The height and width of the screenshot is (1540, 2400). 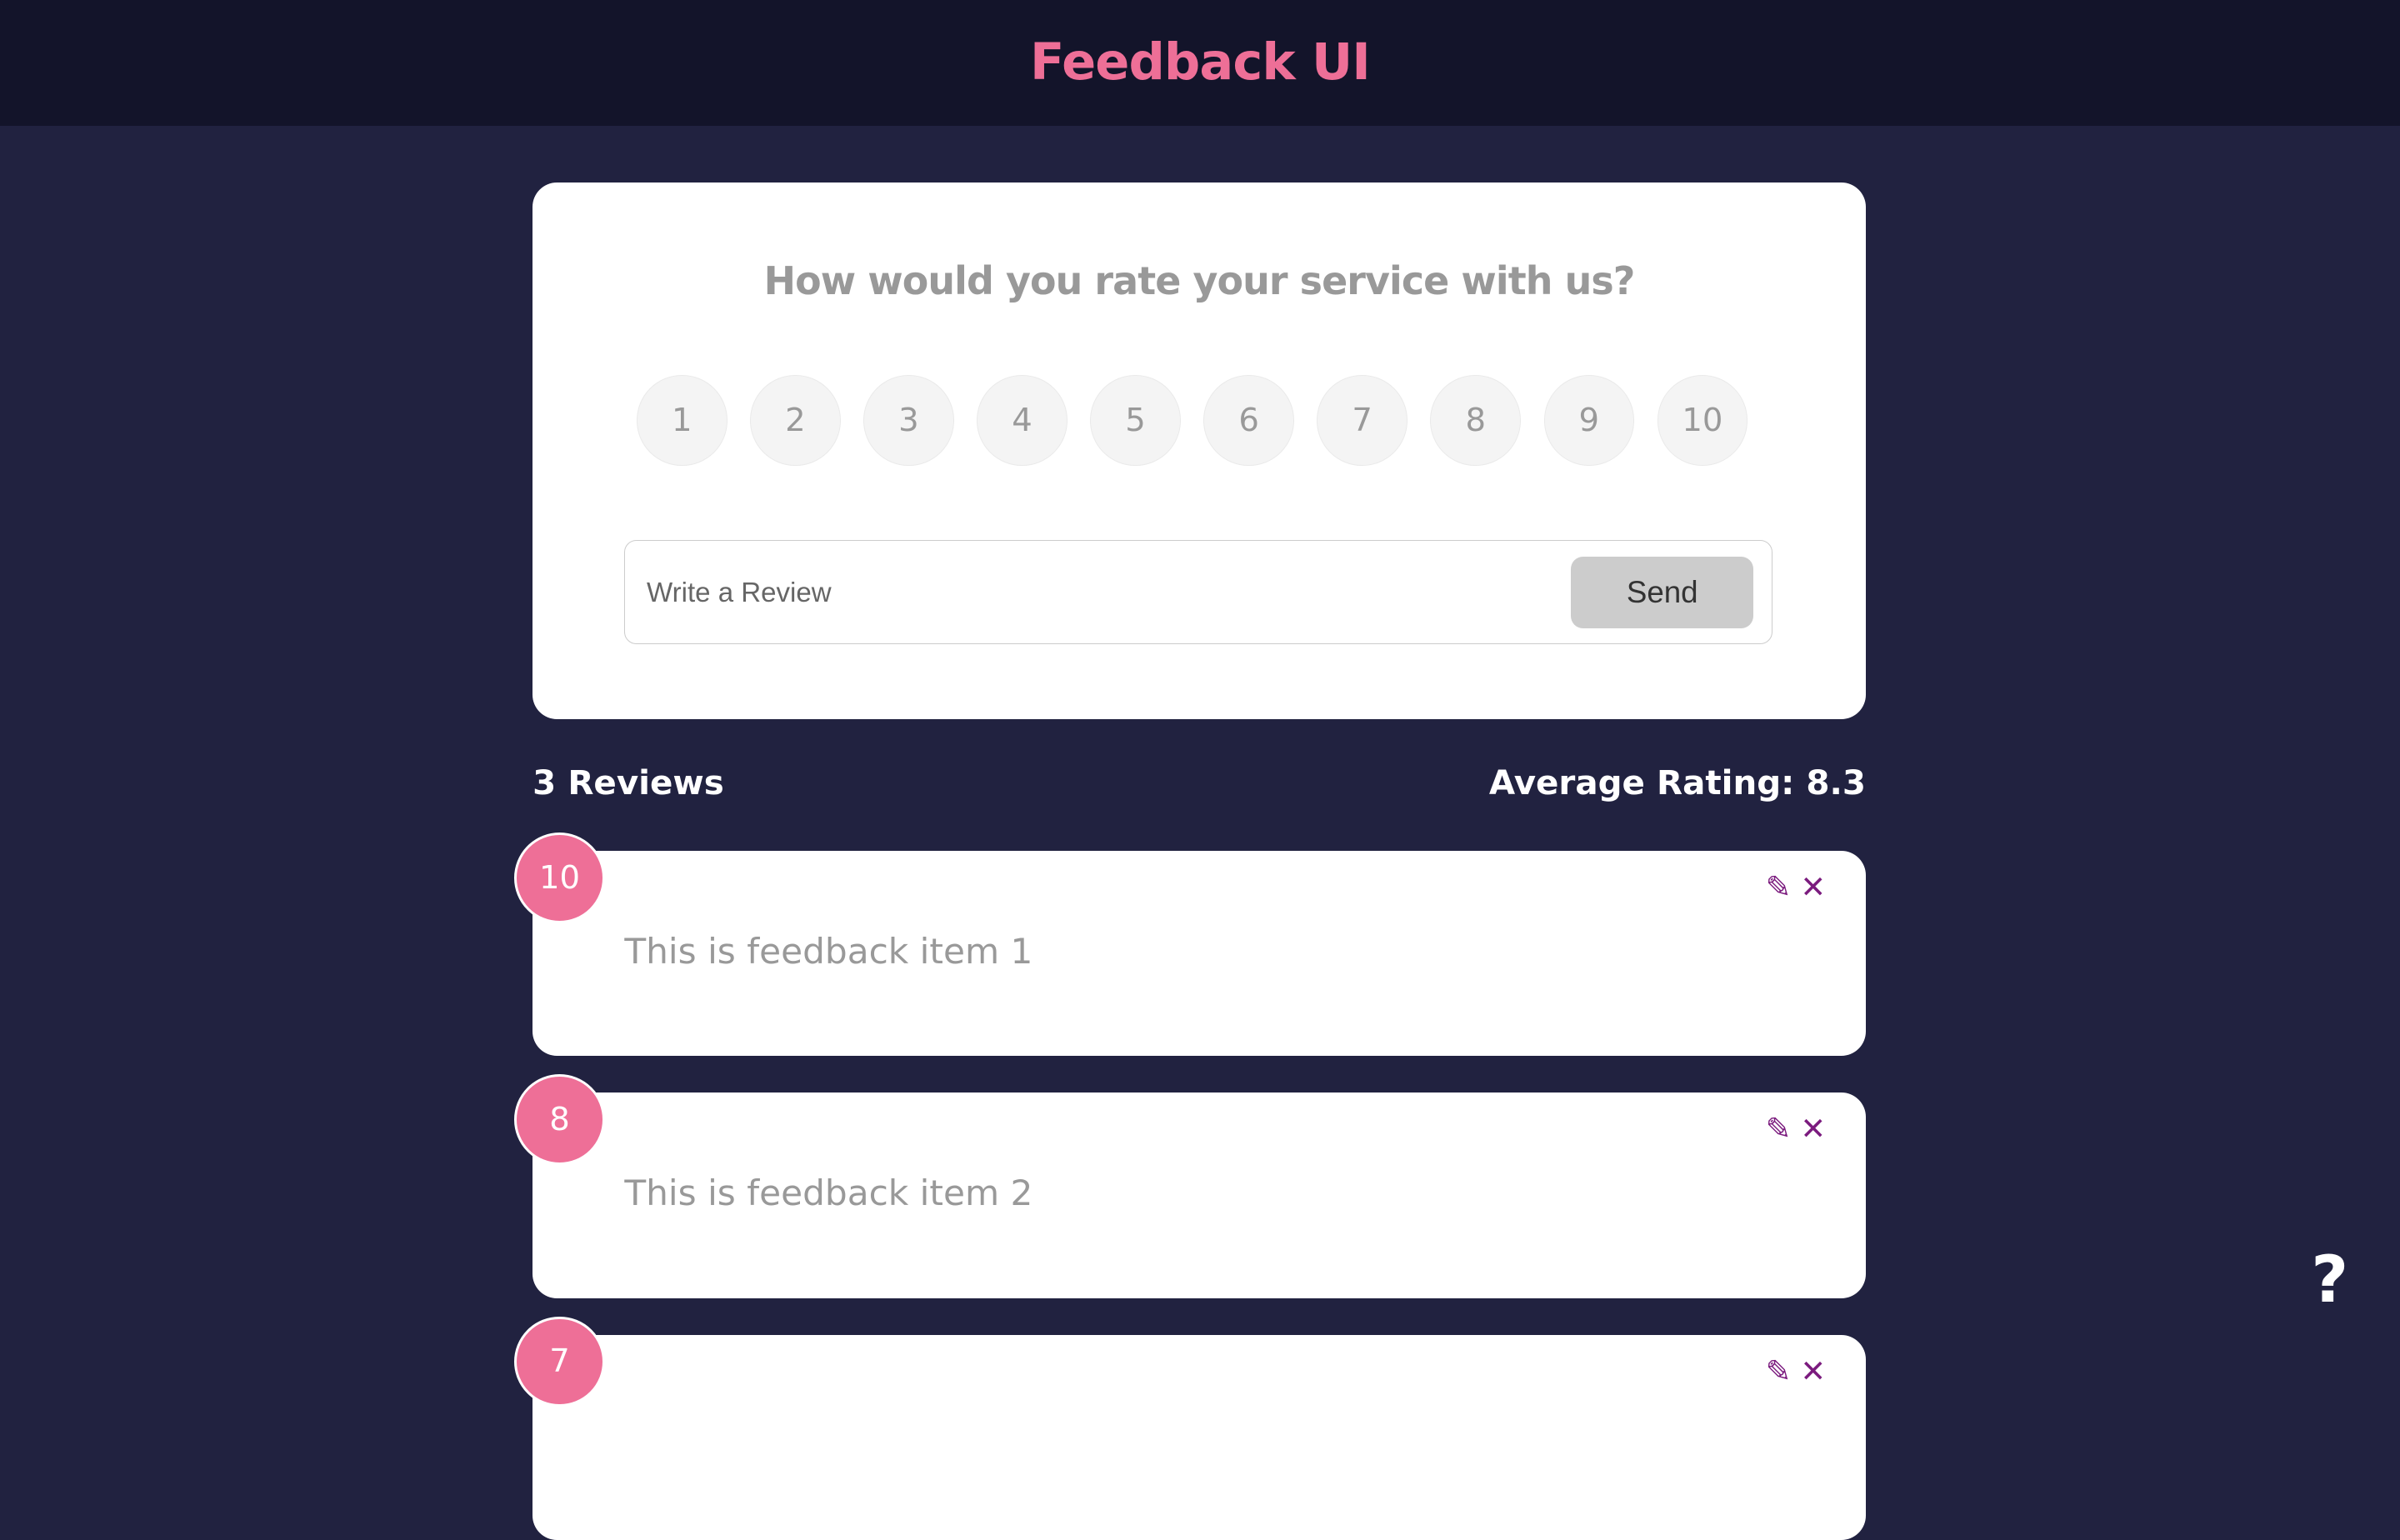 I want to click on feedback-stats: 3 Reviews Average Rating: 8.3, so click(x=1199, y=782).